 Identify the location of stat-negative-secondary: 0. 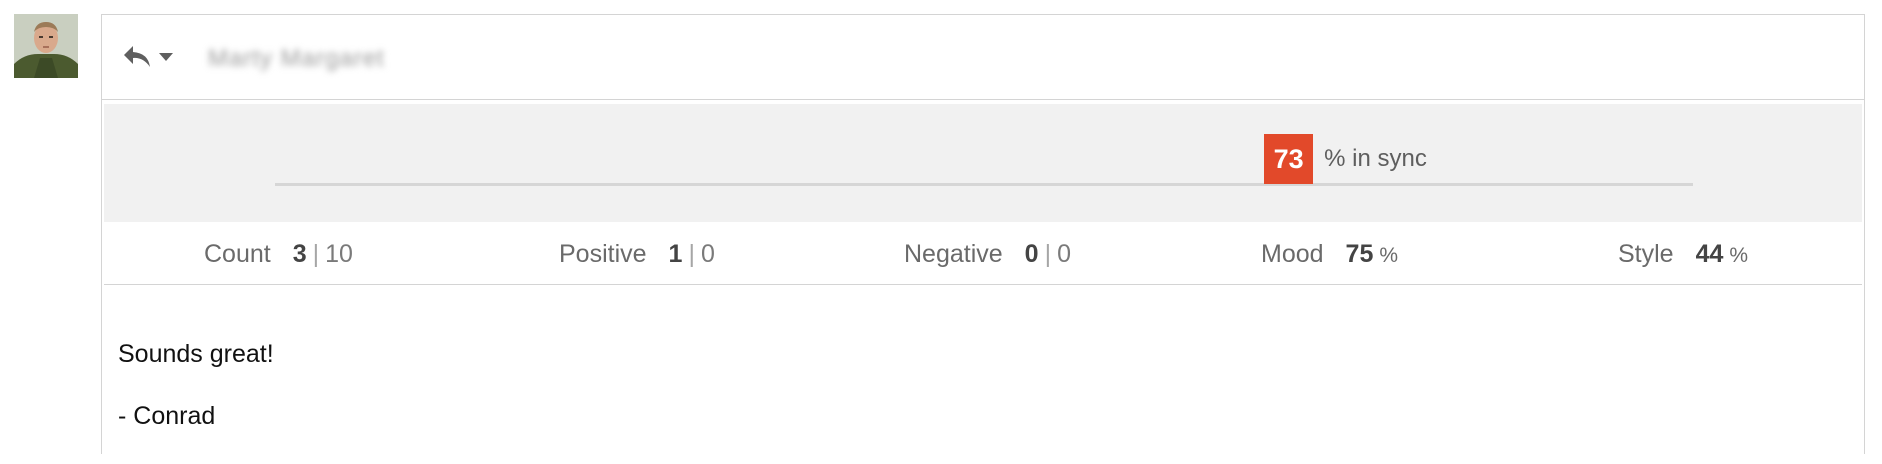
(1064, 254).